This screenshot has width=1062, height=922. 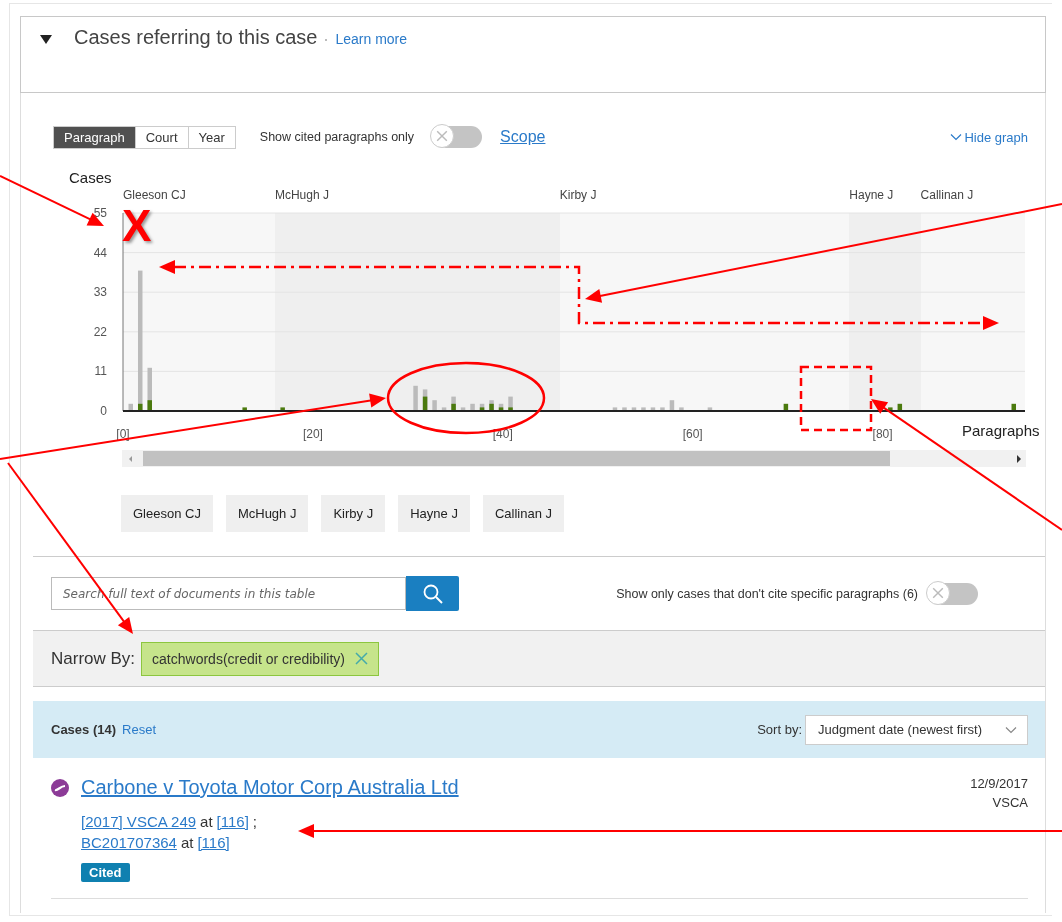 I want to click on toggle-label: Show cited paragraphs only, so click(x=337, y=137).